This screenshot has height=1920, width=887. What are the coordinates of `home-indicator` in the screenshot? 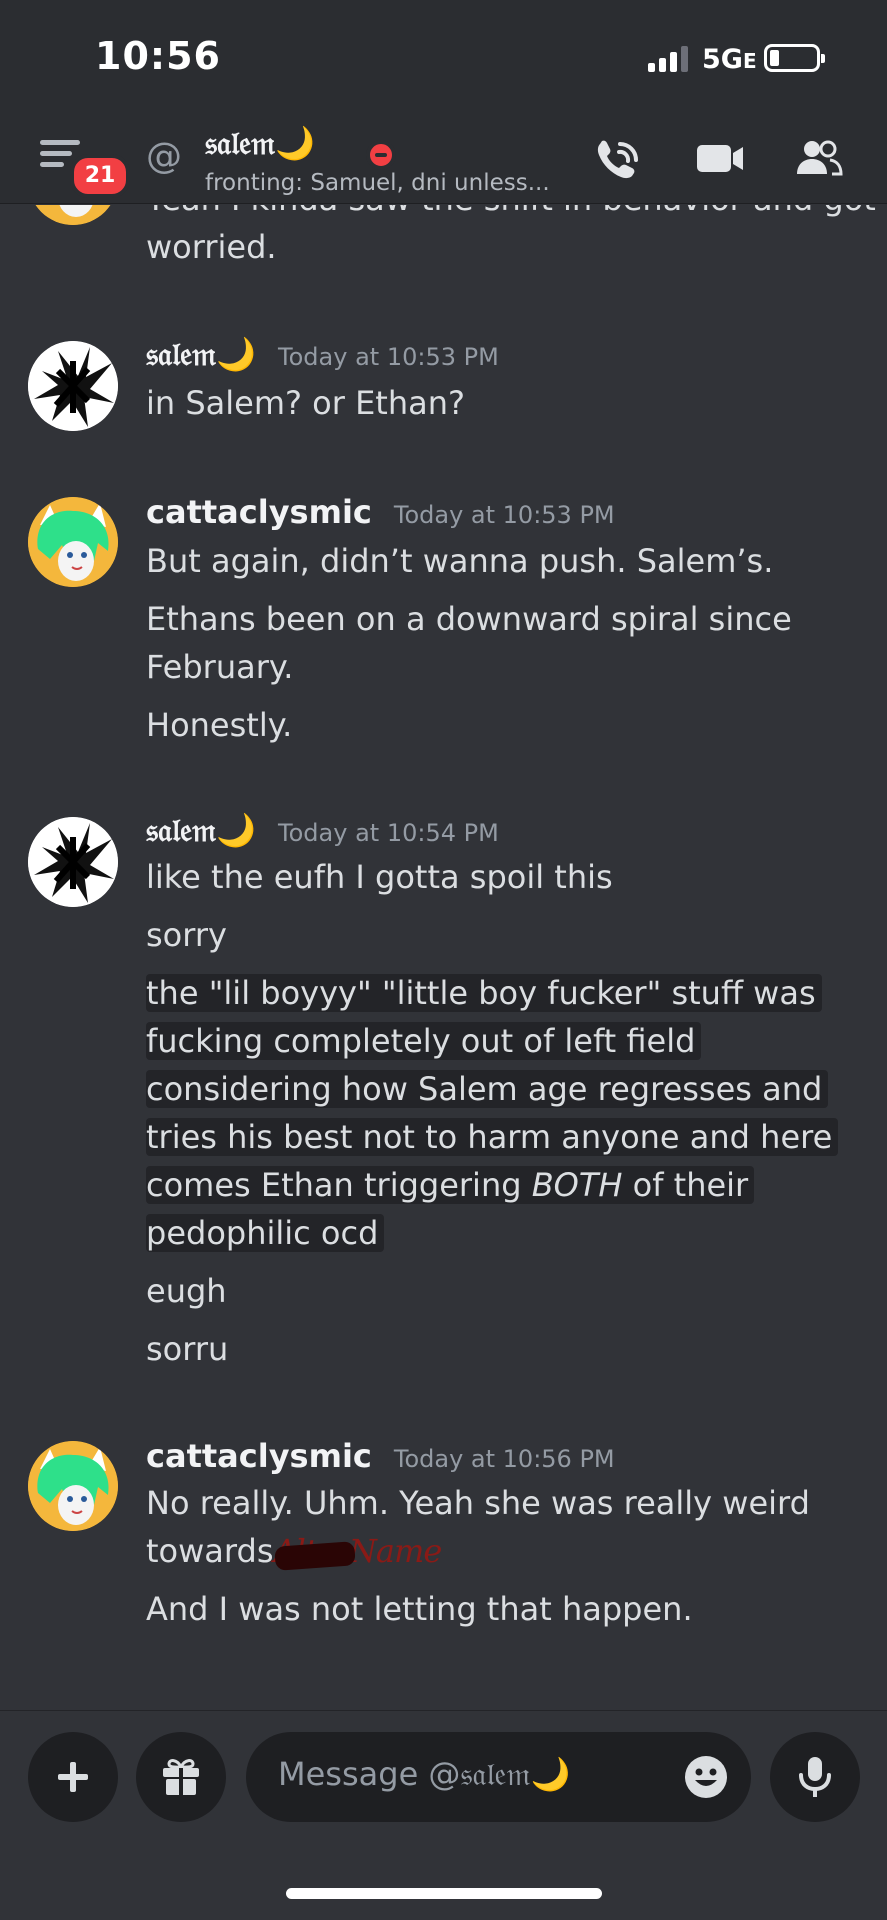 It's located at (444, 1893).